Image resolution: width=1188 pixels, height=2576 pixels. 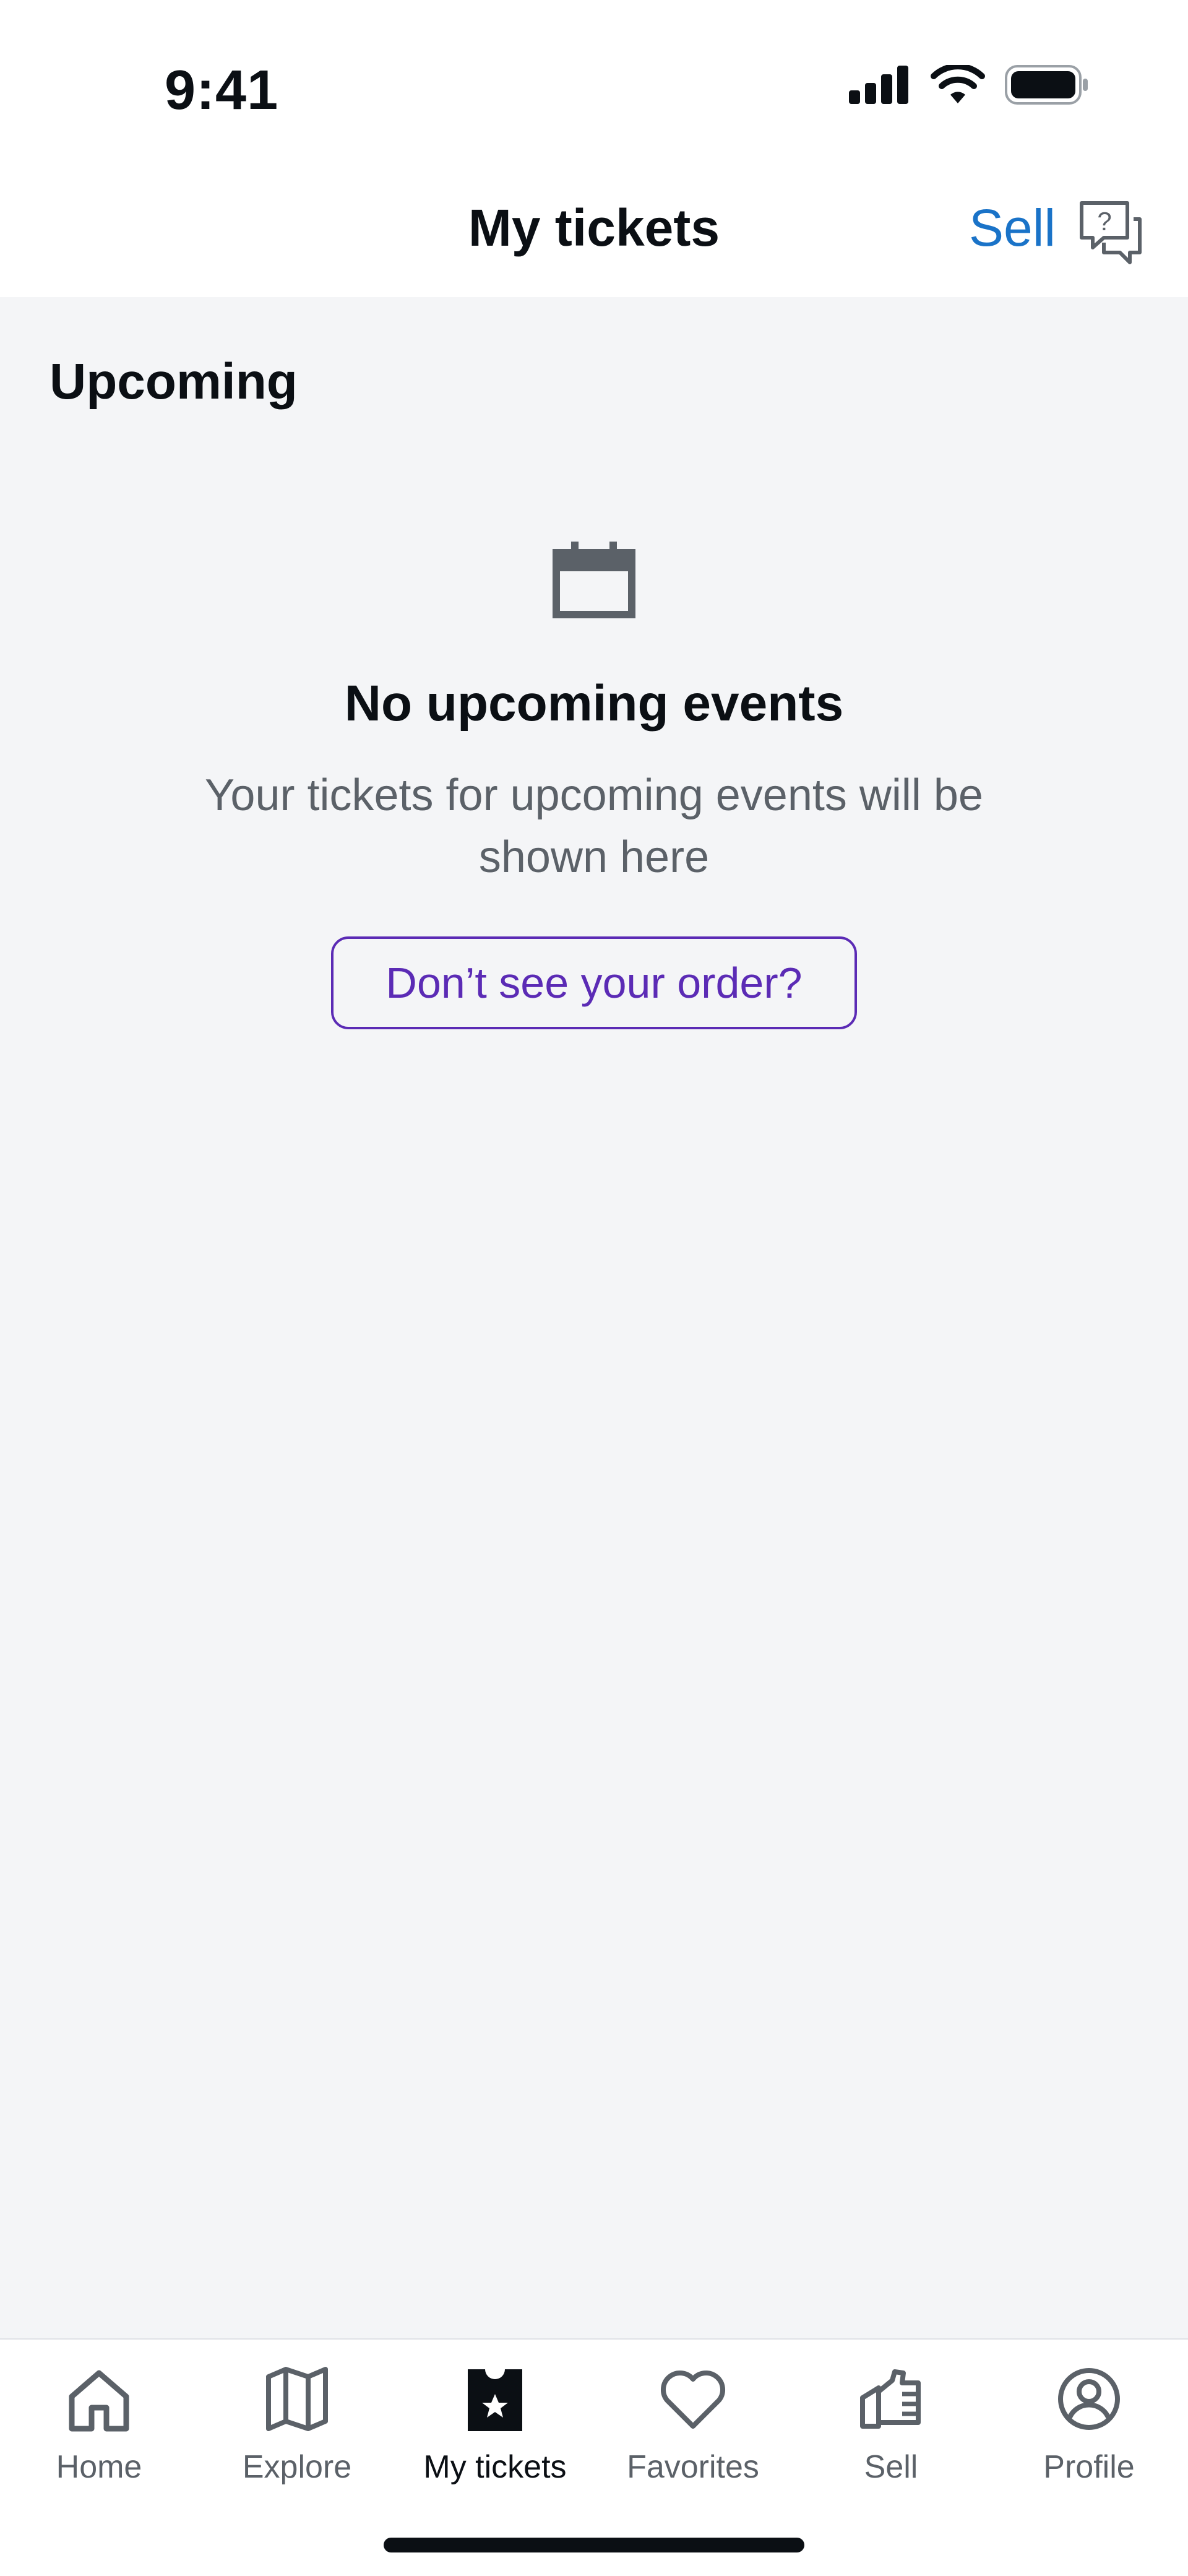 What do you see at coordinates (495, 2436) in the screenshot?
I see `tab-my-tickets: My tickets` at bounding box center [495, 2436].